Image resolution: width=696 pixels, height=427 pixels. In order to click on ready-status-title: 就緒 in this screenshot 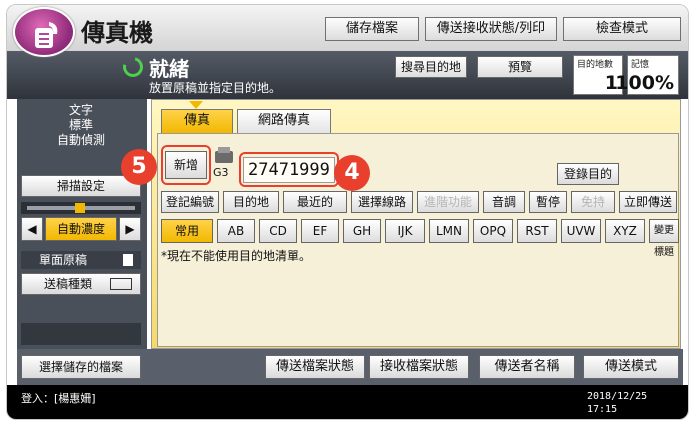, I will do `click(169, 69)`.